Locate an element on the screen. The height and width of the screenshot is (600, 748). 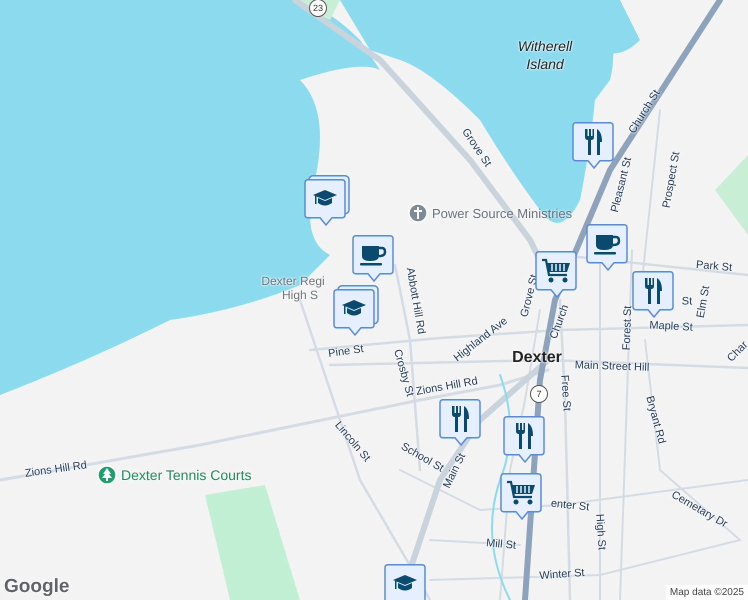
street-label: Prospect St is located at coordinates (672, 180).